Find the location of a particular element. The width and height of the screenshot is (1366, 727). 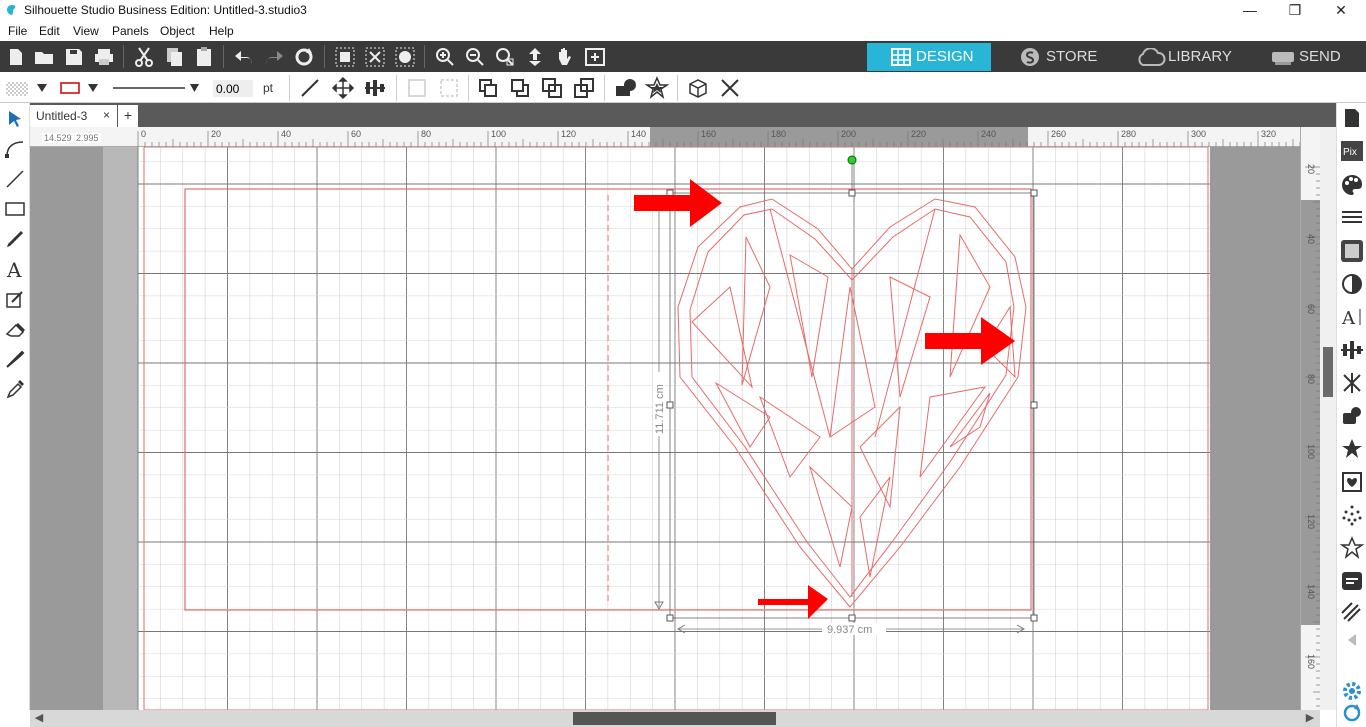

sketch-panel-icon is located at coordinates (1352, 581).